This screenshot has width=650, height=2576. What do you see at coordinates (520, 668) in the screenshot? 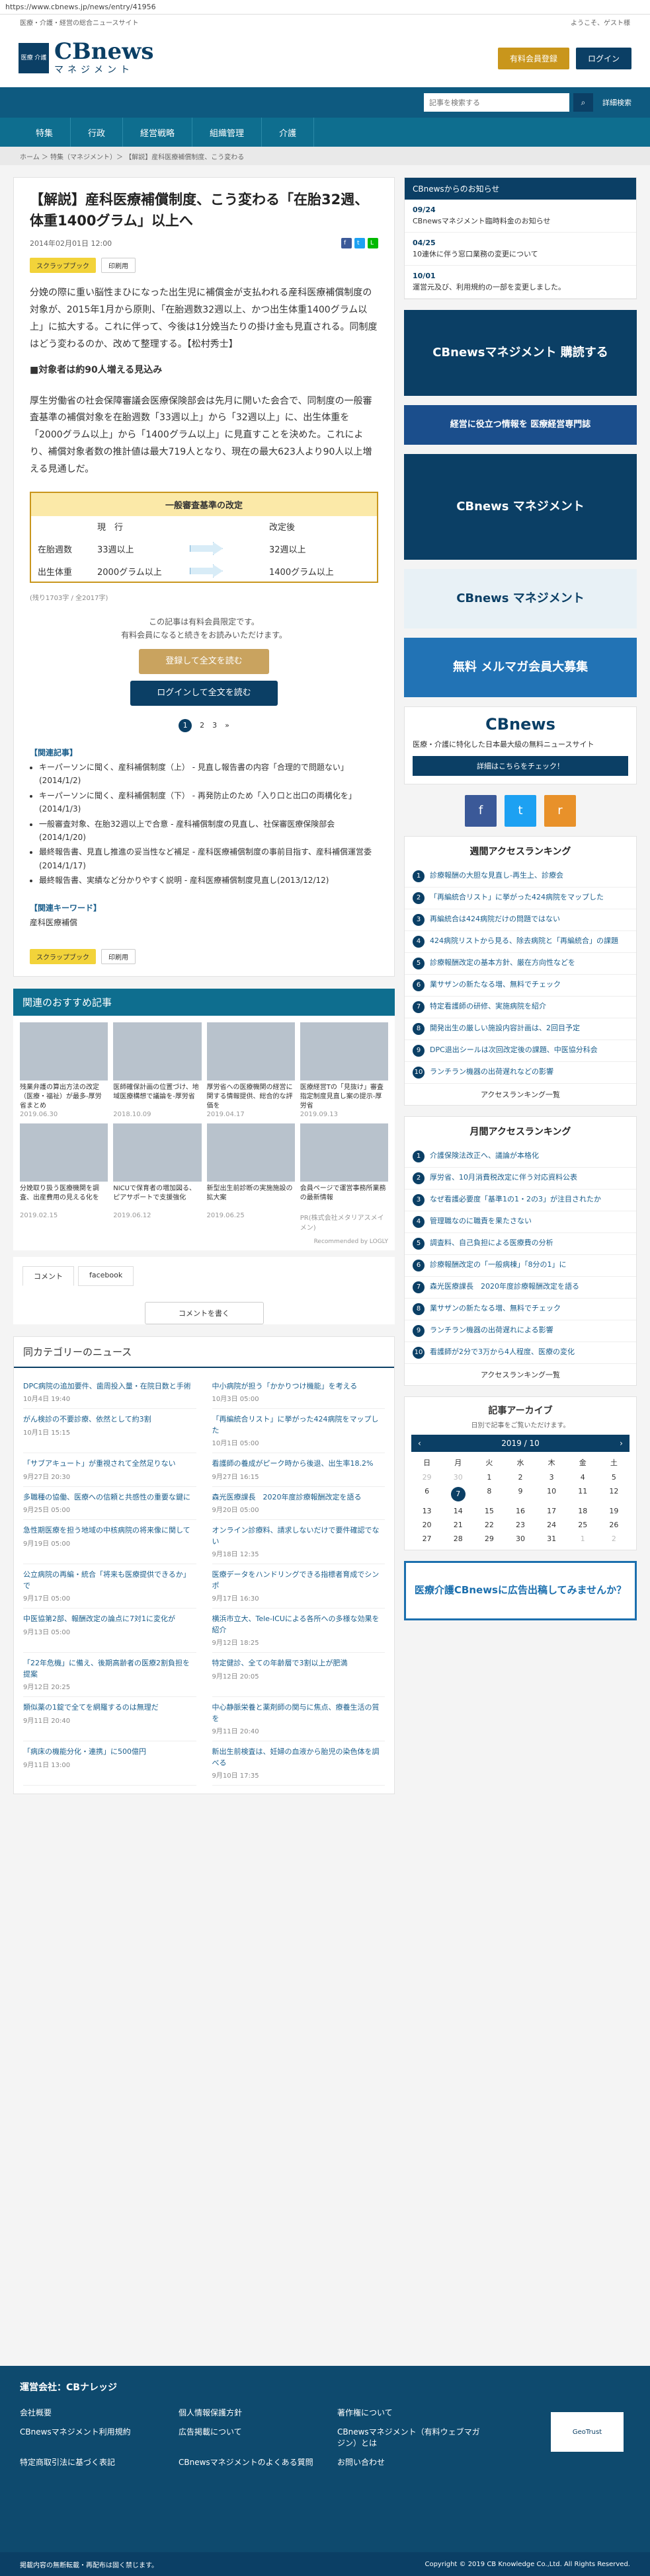
I see `mailmag-banner: 無料 メルマガ会員大募集` at bounding box center [520, 668].